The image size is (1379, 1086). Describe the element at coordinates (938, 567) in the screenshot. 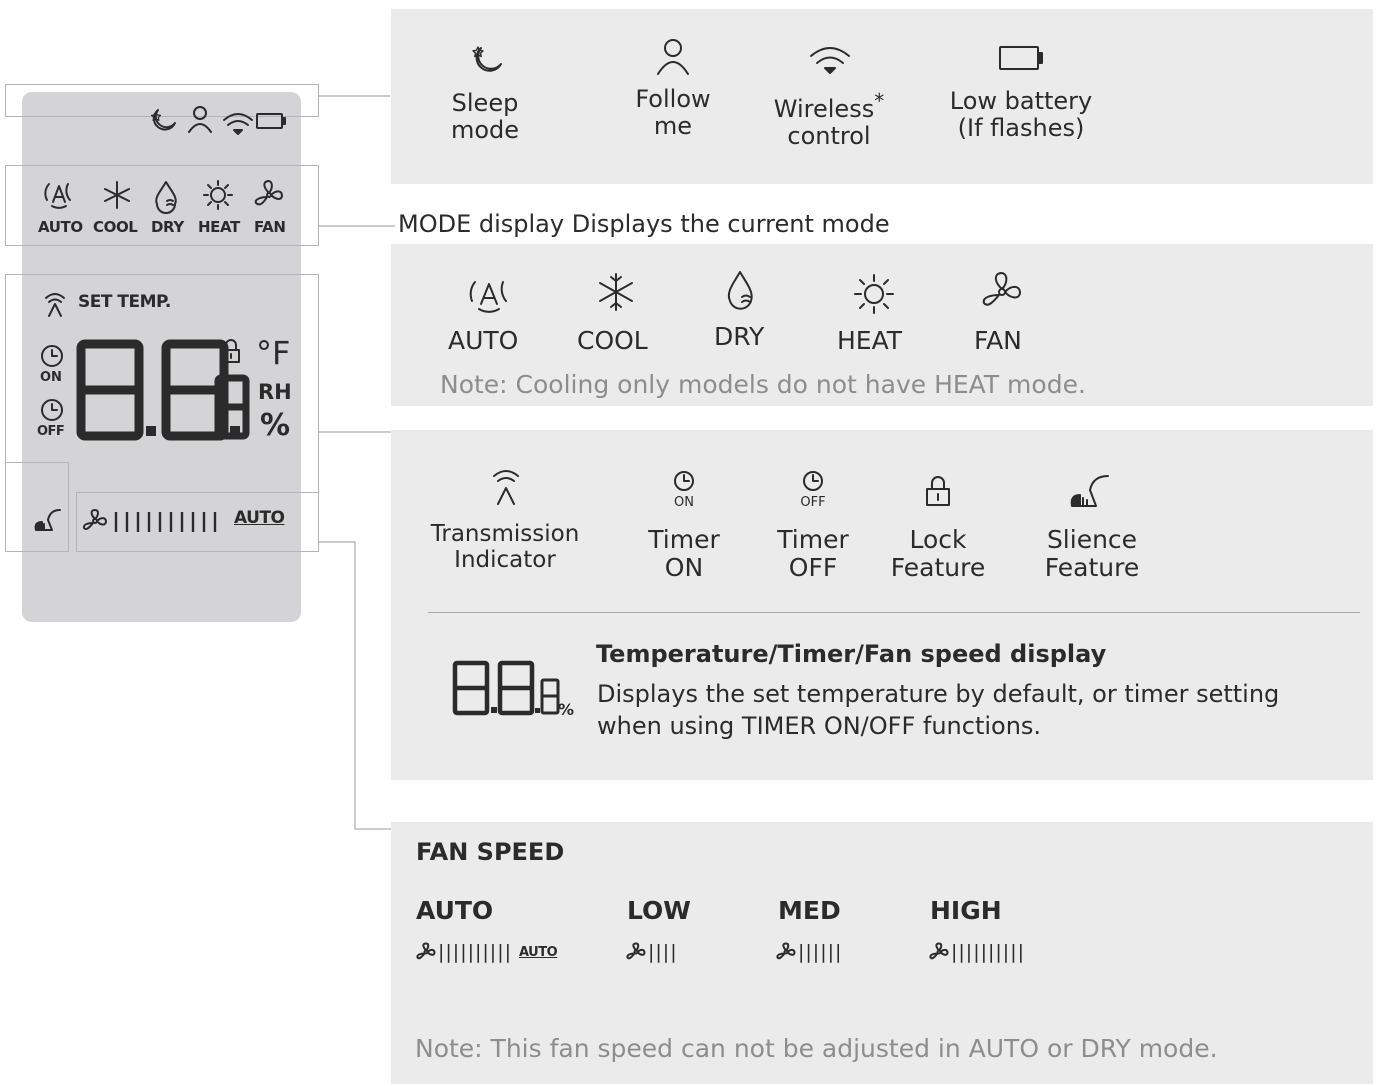

I see `lock-feature-label-line2: Feature` at that location.